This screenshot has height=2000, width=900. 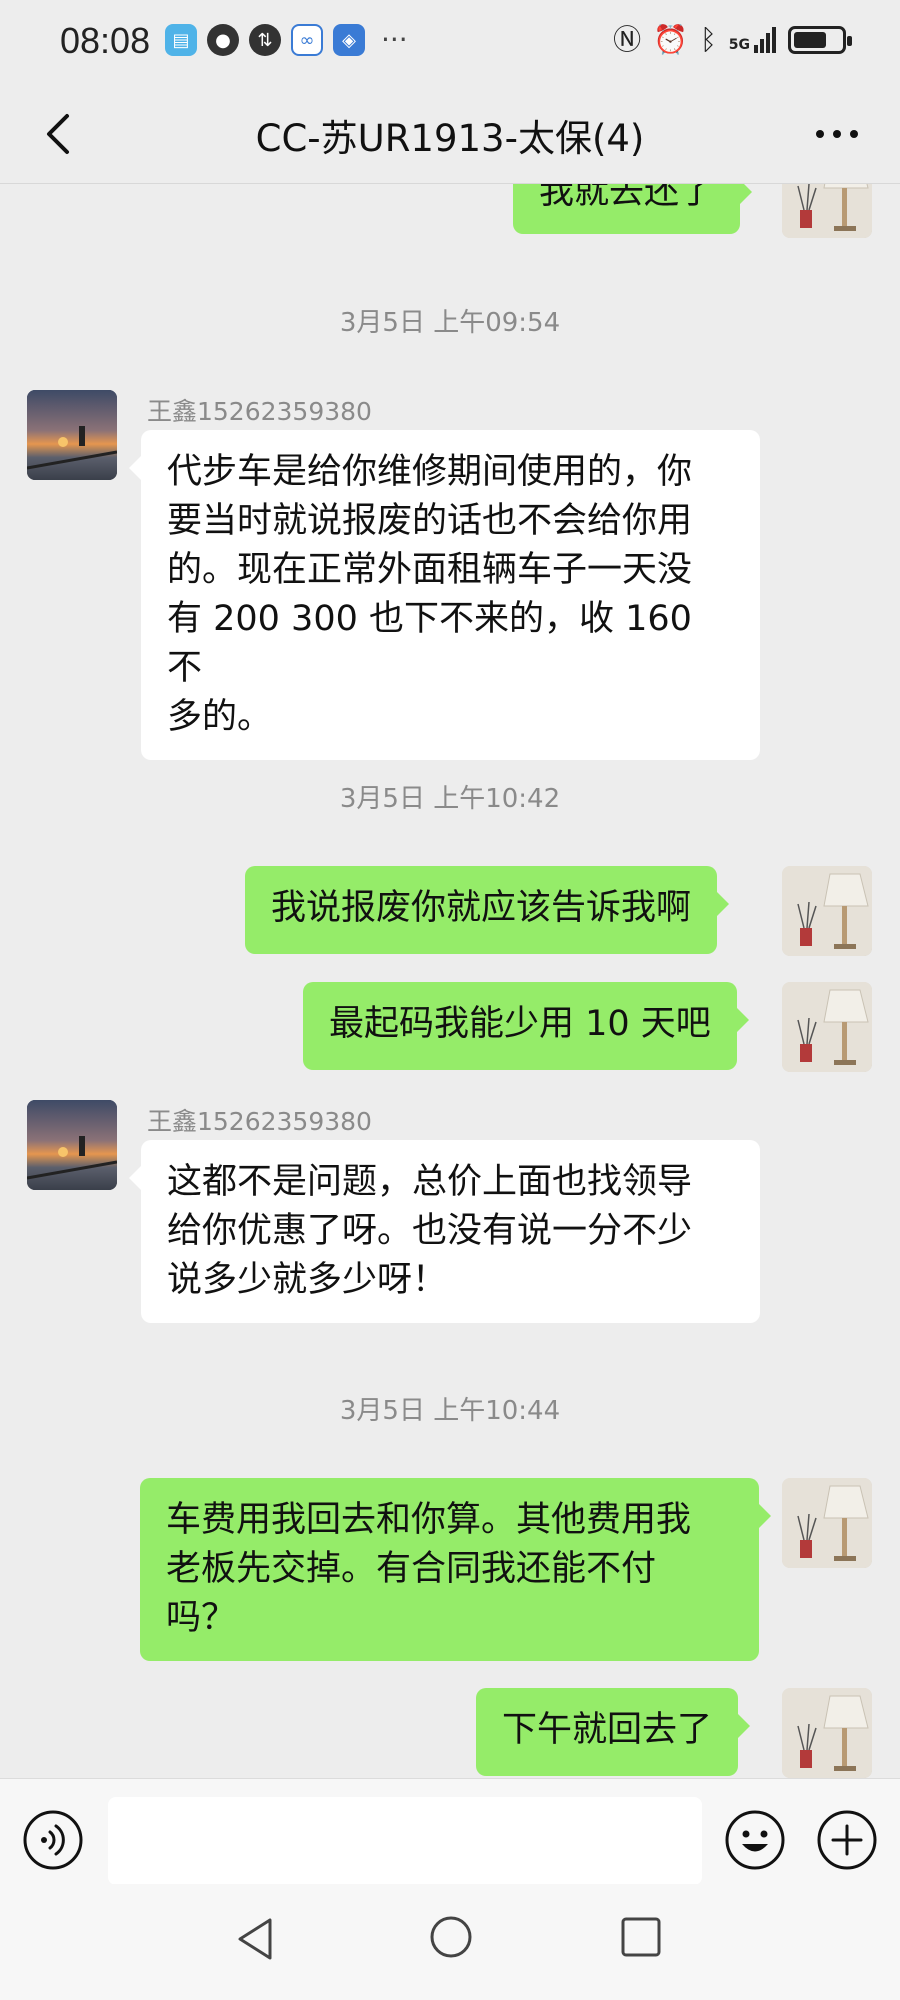 I want to click on square-recents-icon, so click(x=641, y=1937).